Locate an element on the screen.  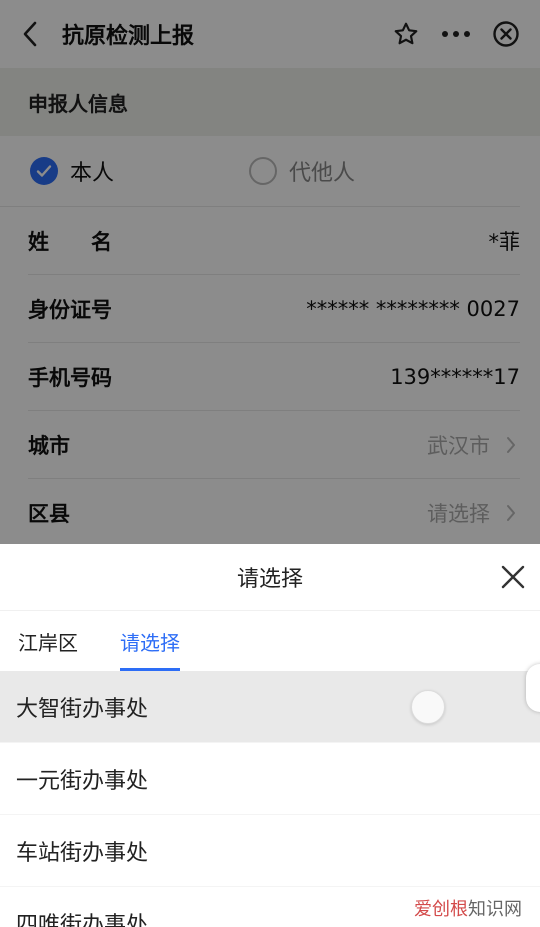
watermark-brand: 爱创根 is located at coordinates (441, 909).